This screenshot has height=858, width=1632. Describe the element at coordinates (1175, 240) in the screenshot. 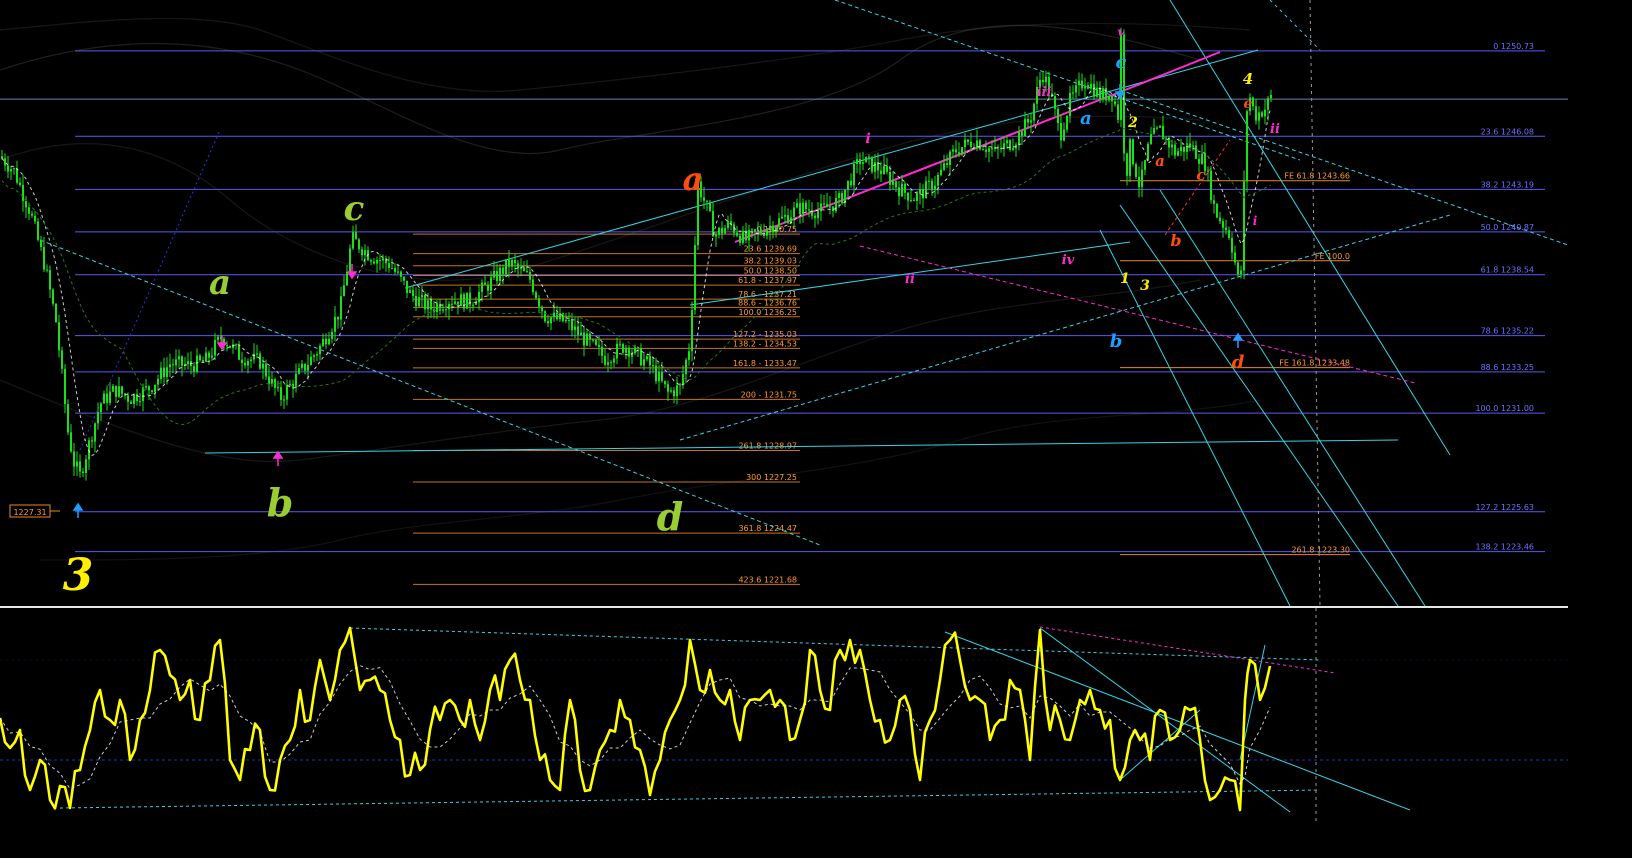

I see `wave-label: b` at that location.